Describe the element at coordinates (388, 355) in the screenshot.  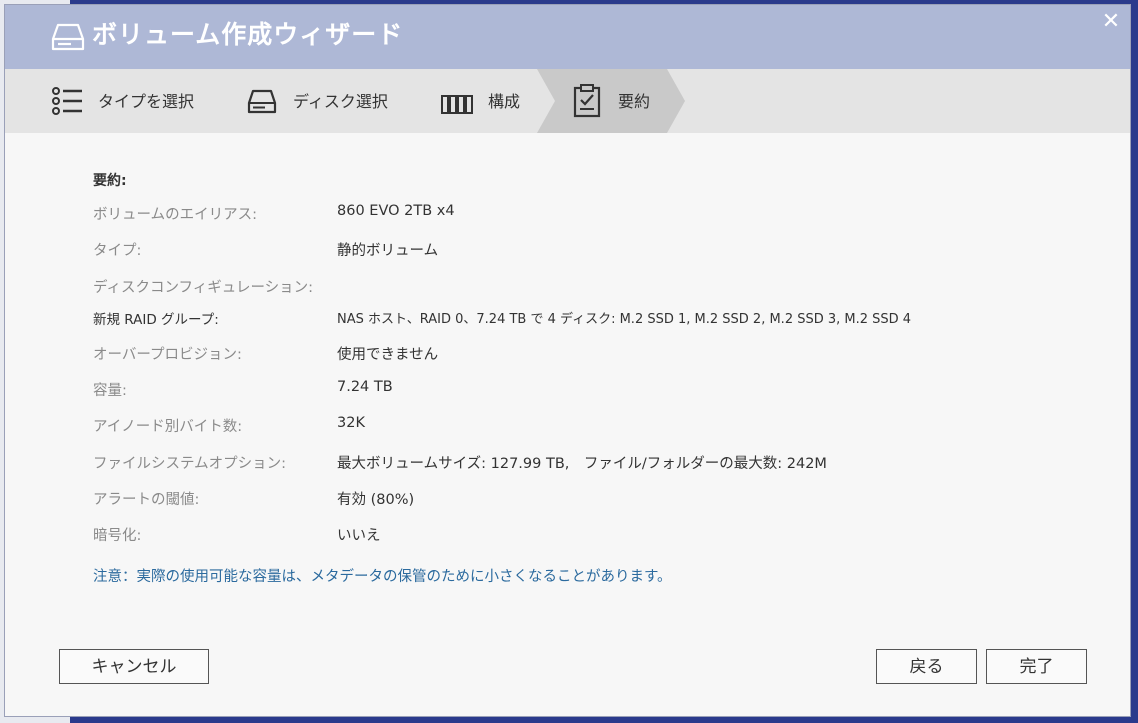
I see `row-value: 使用できません` at that location.